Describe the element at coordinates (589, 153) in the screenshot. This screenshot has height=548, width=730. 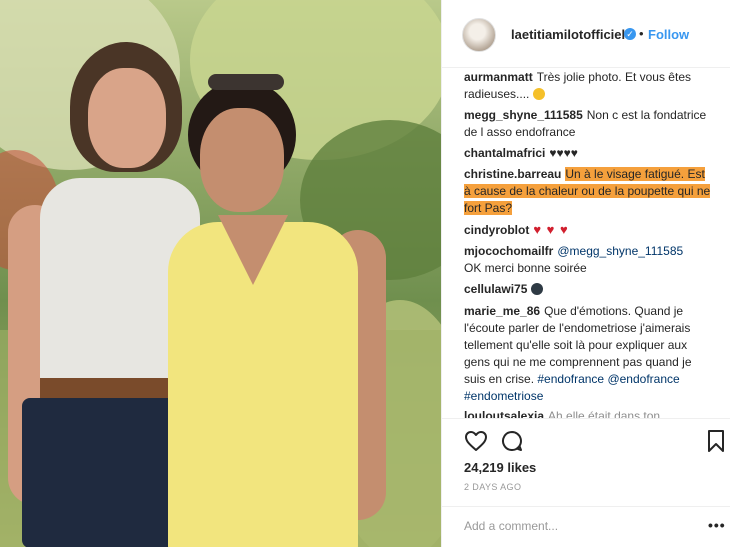
I see `comment: chantalmafrici ♥♥♥♥` at that location.